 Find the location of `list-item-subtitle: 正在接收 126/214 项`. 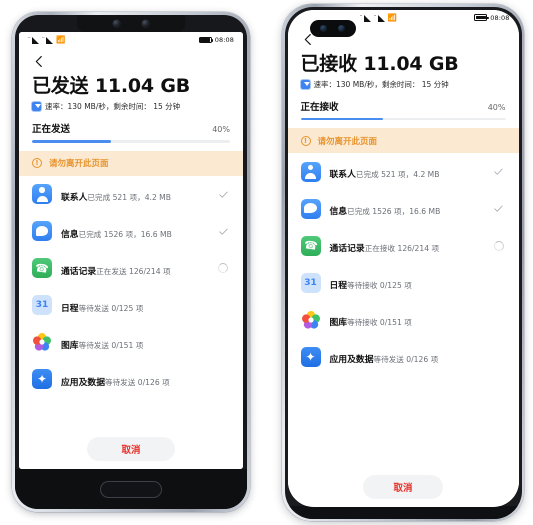

list-item-subtitle: 正在接收 126/214 项 is located at coordinates (402, 249).